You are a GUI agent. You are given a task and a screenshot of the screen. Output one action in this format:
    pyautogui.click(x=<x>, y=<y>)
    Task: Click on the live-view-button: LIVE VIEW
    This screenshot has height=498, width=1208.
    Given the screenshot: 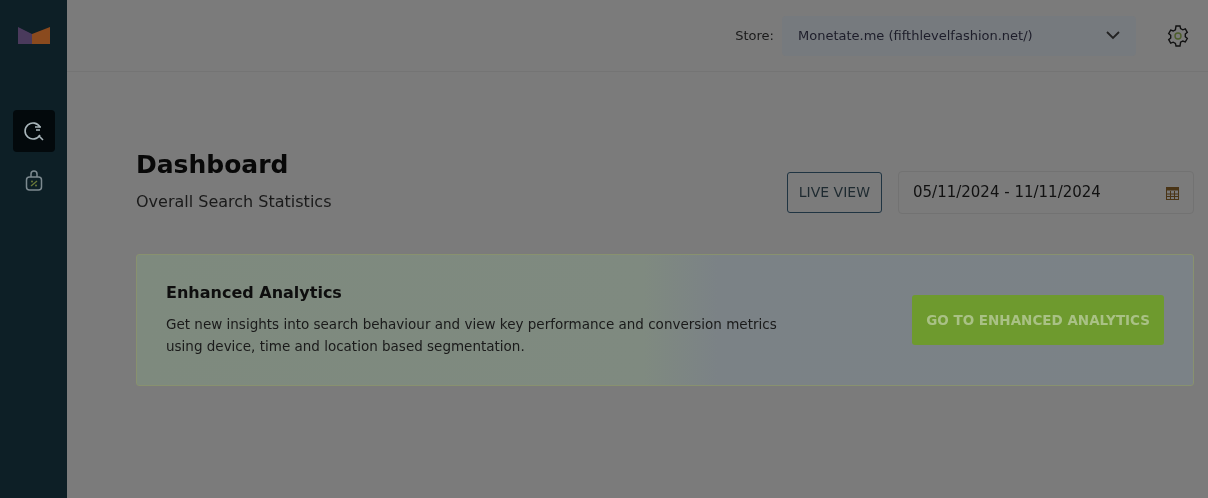 What is the action you would take?
    pyautogui.click(x=834, y=192)
    